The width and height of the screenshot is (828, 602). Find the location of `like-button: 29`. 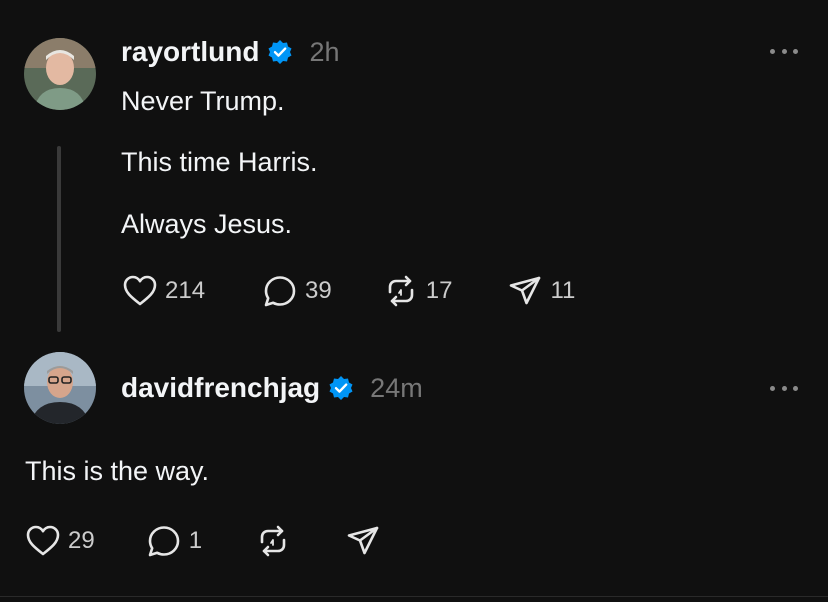

like-button: 29 is located at coordinates (59, 541).